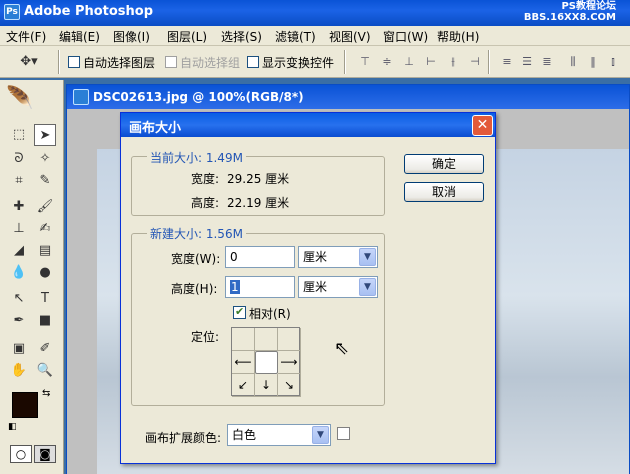  What do you see at coordinates (482, 125) in the screenshot?
I see `close-icon: ✕` at bounding box center [482, 125].